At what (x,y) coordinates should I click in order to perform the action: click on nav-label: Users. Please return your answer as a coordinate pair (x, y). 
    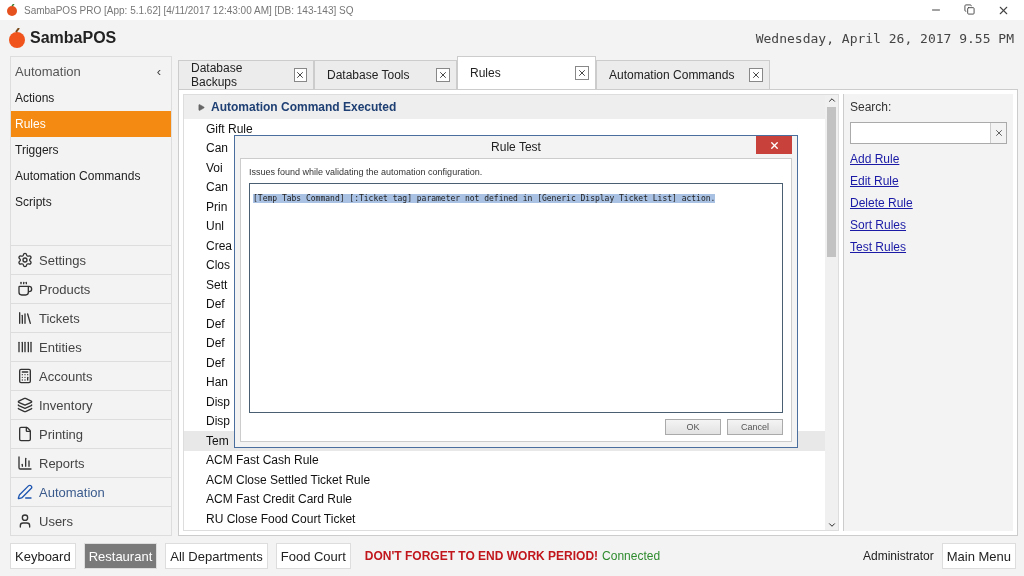
    Looking at the image, I should click on (56, 521).